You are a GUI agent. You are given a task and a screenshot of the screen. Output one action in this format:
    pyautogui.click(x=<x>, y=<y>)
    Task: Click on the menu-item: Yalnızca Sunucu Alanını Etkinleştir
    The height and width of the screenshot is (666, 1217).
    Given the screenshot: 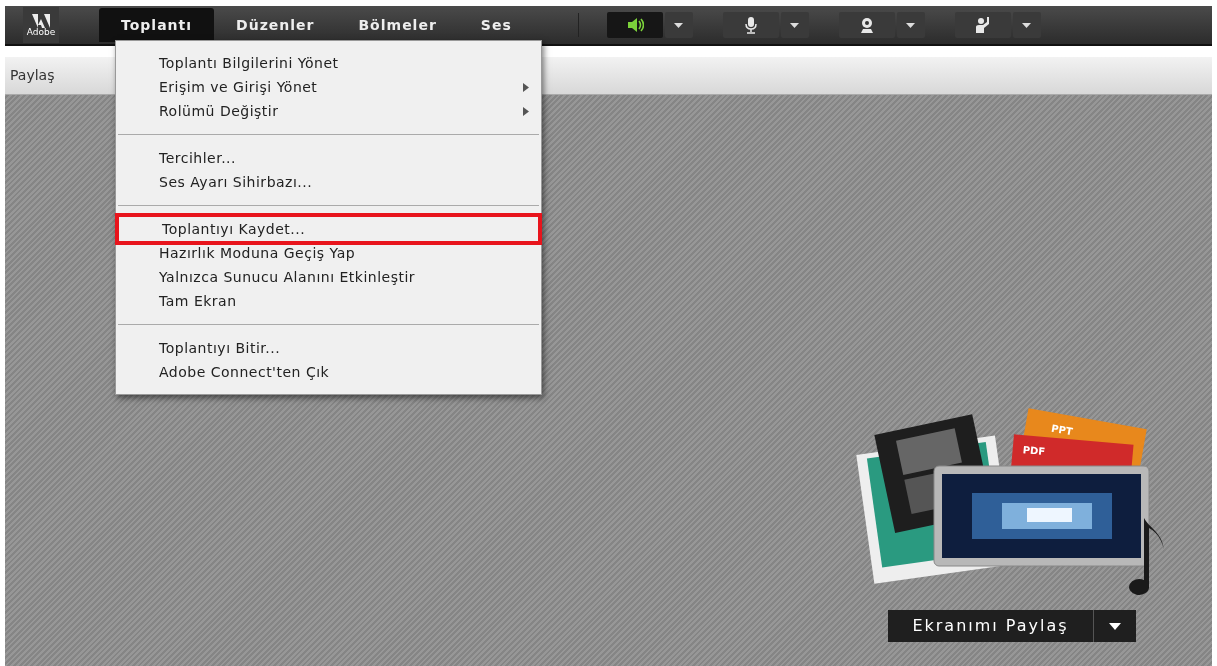 What is the action you would take?
    pyautogui.click(x=328, y=277)
    